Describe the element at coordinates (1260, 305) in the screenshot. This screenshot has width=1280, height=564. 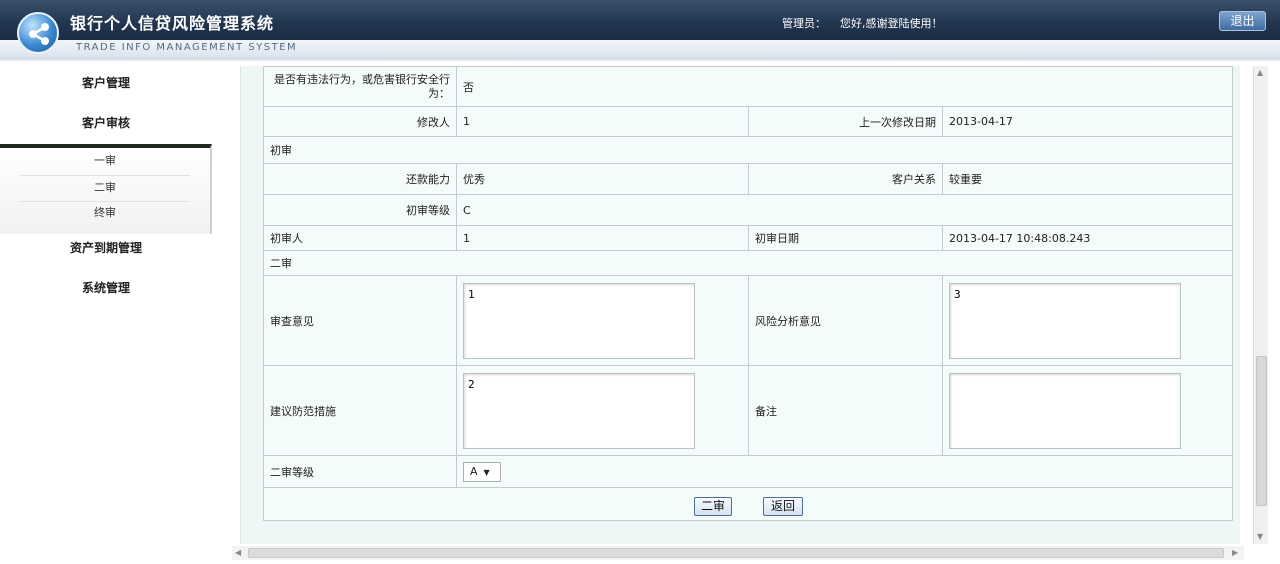
I see `vertical-scrollbar: ▲ ▼` at that location.